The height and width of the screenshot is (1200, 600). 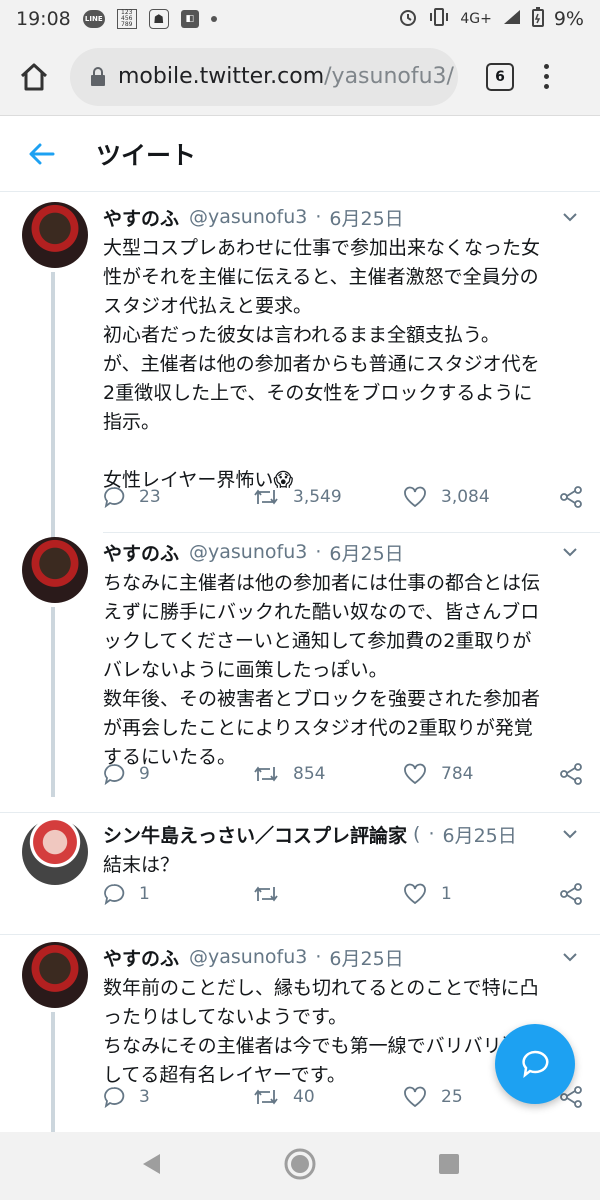 What do you see at coordinates (452, 1097) in the screenshot?
I see `like-count: 25` at bounding box center [452, 1097].